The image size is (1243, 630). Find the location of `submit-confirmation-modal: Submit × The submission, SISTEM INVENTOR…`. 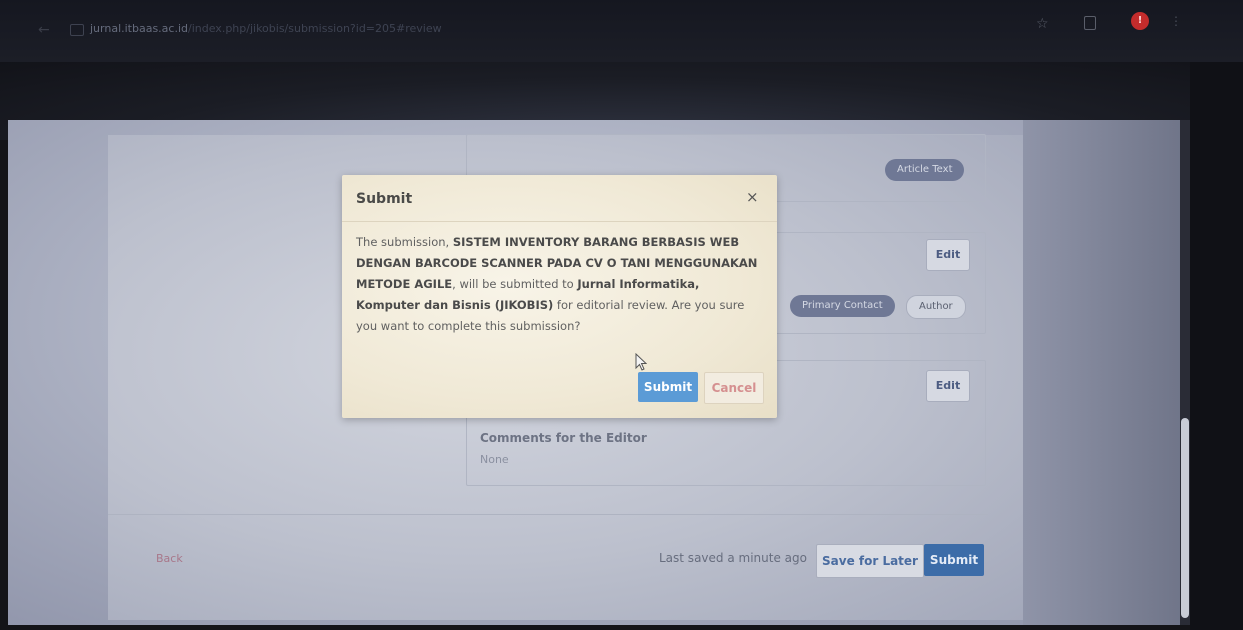

submit-confirmation-modal: Submit × The submission, SISTEM INVENTOR… is located at coordinates (559, 296).